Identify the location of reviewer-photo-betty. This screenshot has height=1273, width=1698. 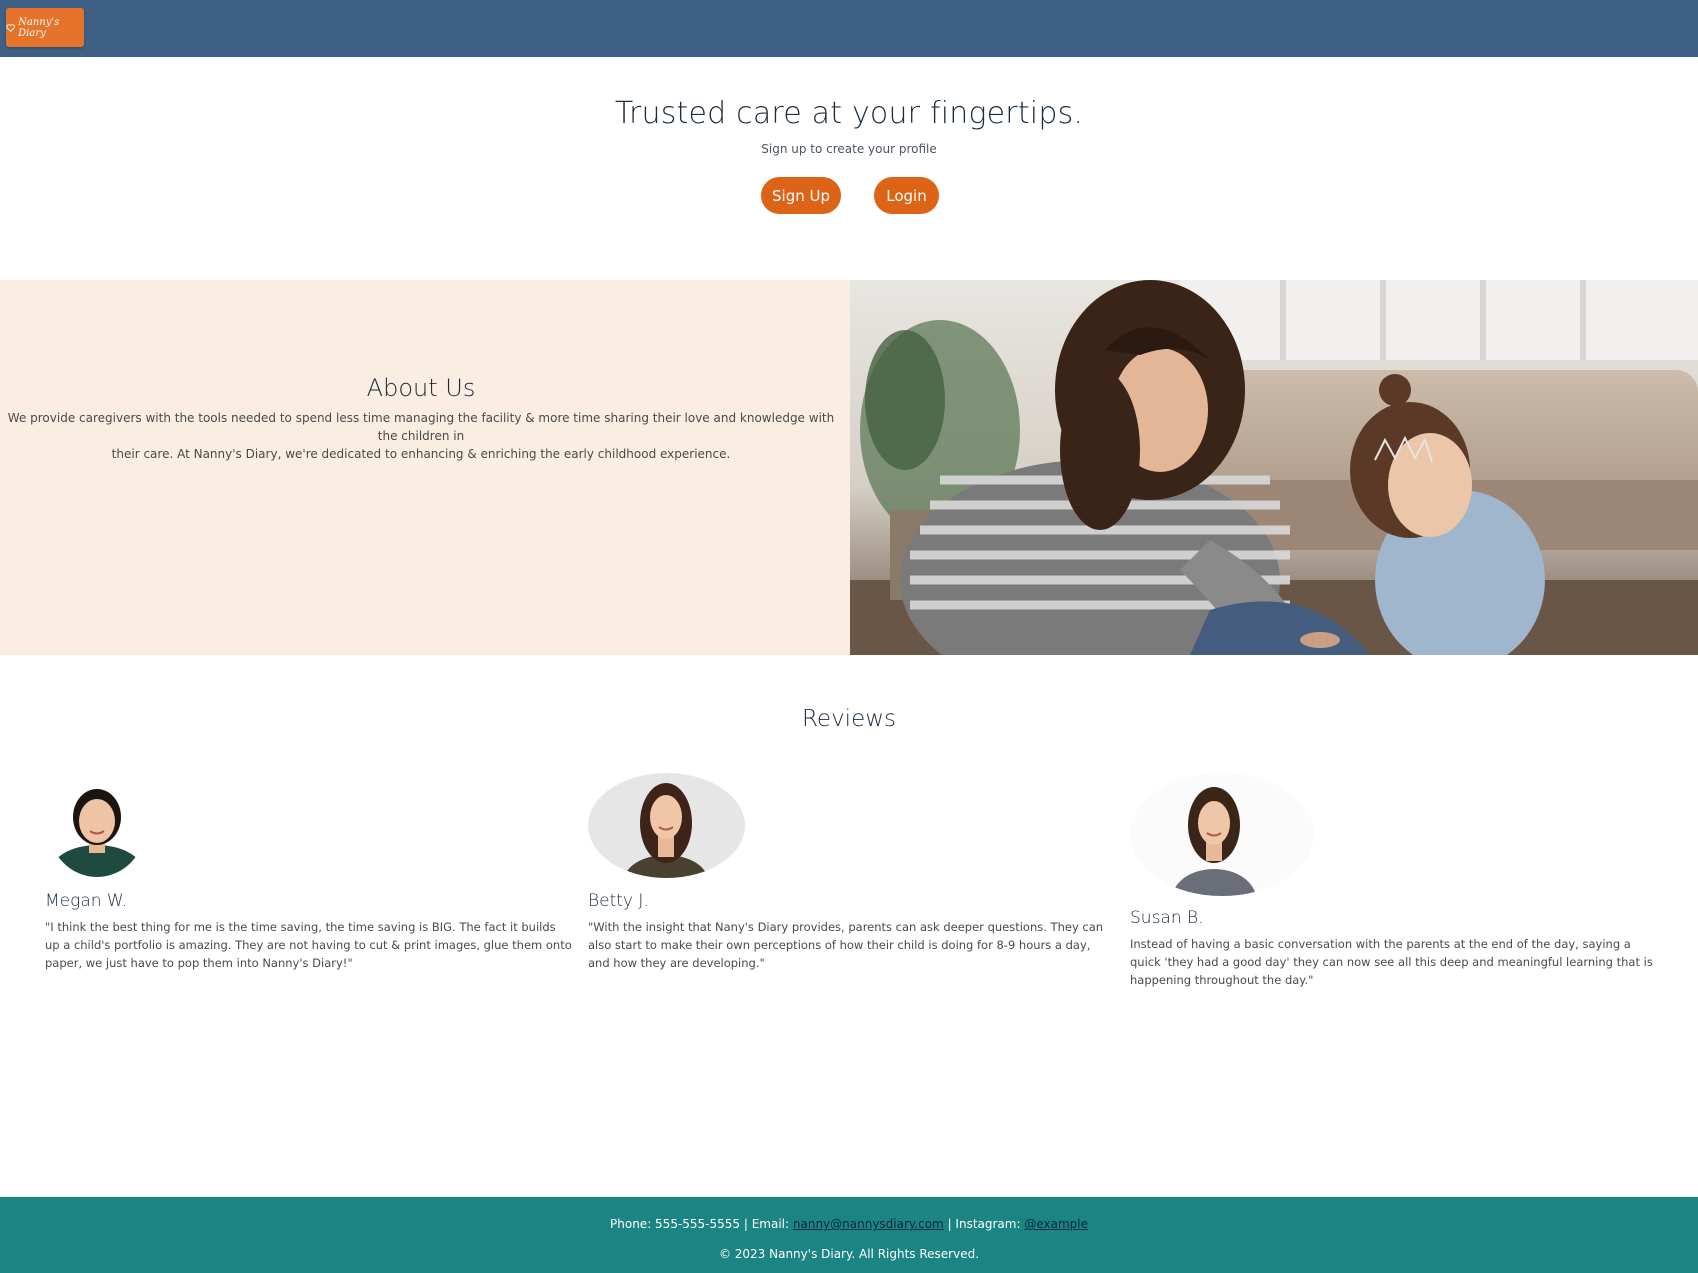
(666, 825).